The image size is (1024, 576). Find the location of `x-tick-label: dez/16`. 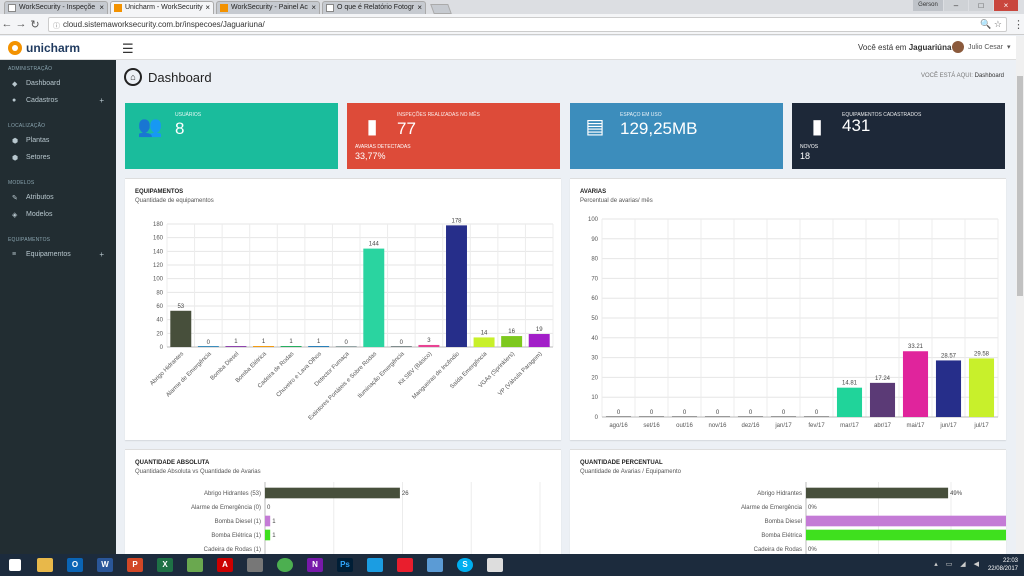

x-tick-label: dez/16 is located at coordinates (750, 426).